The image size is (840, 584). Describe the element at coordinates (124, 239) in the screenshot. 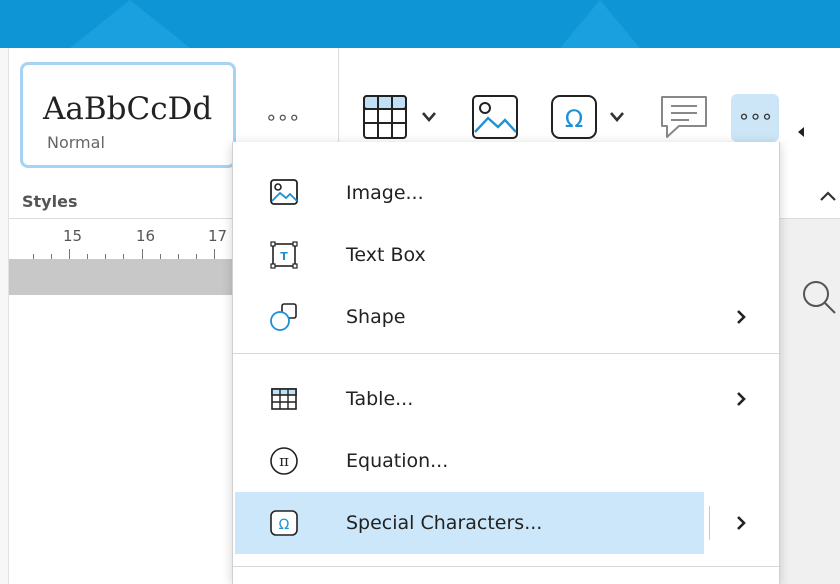

I see `horizontal-ruler: 15 16 17` at that location.